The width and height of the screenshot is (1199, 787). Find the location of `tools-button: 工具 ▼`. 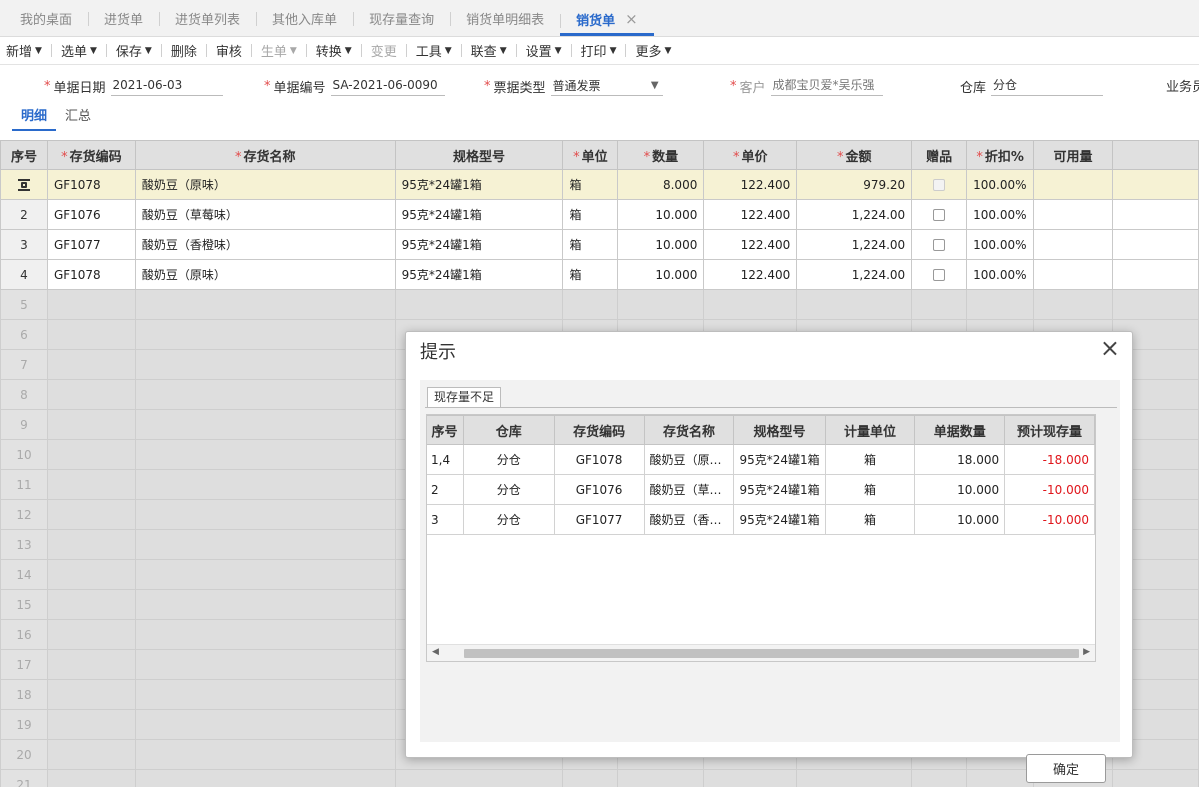

tools-button: 工具 ▼ is located at coordinates (438, 50).